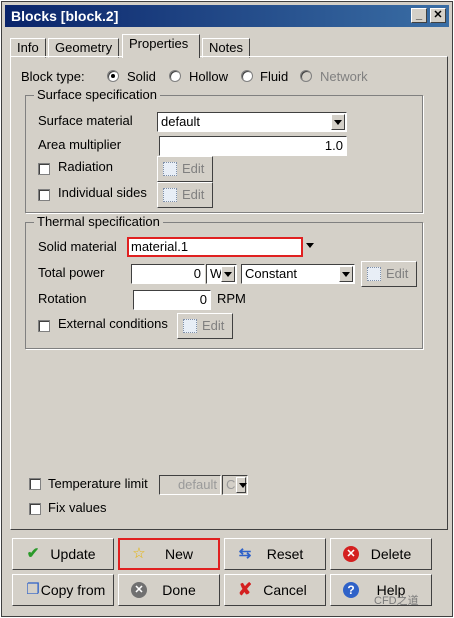  I want to click on area-multiplier-input: 1.0, so click(253, 146).